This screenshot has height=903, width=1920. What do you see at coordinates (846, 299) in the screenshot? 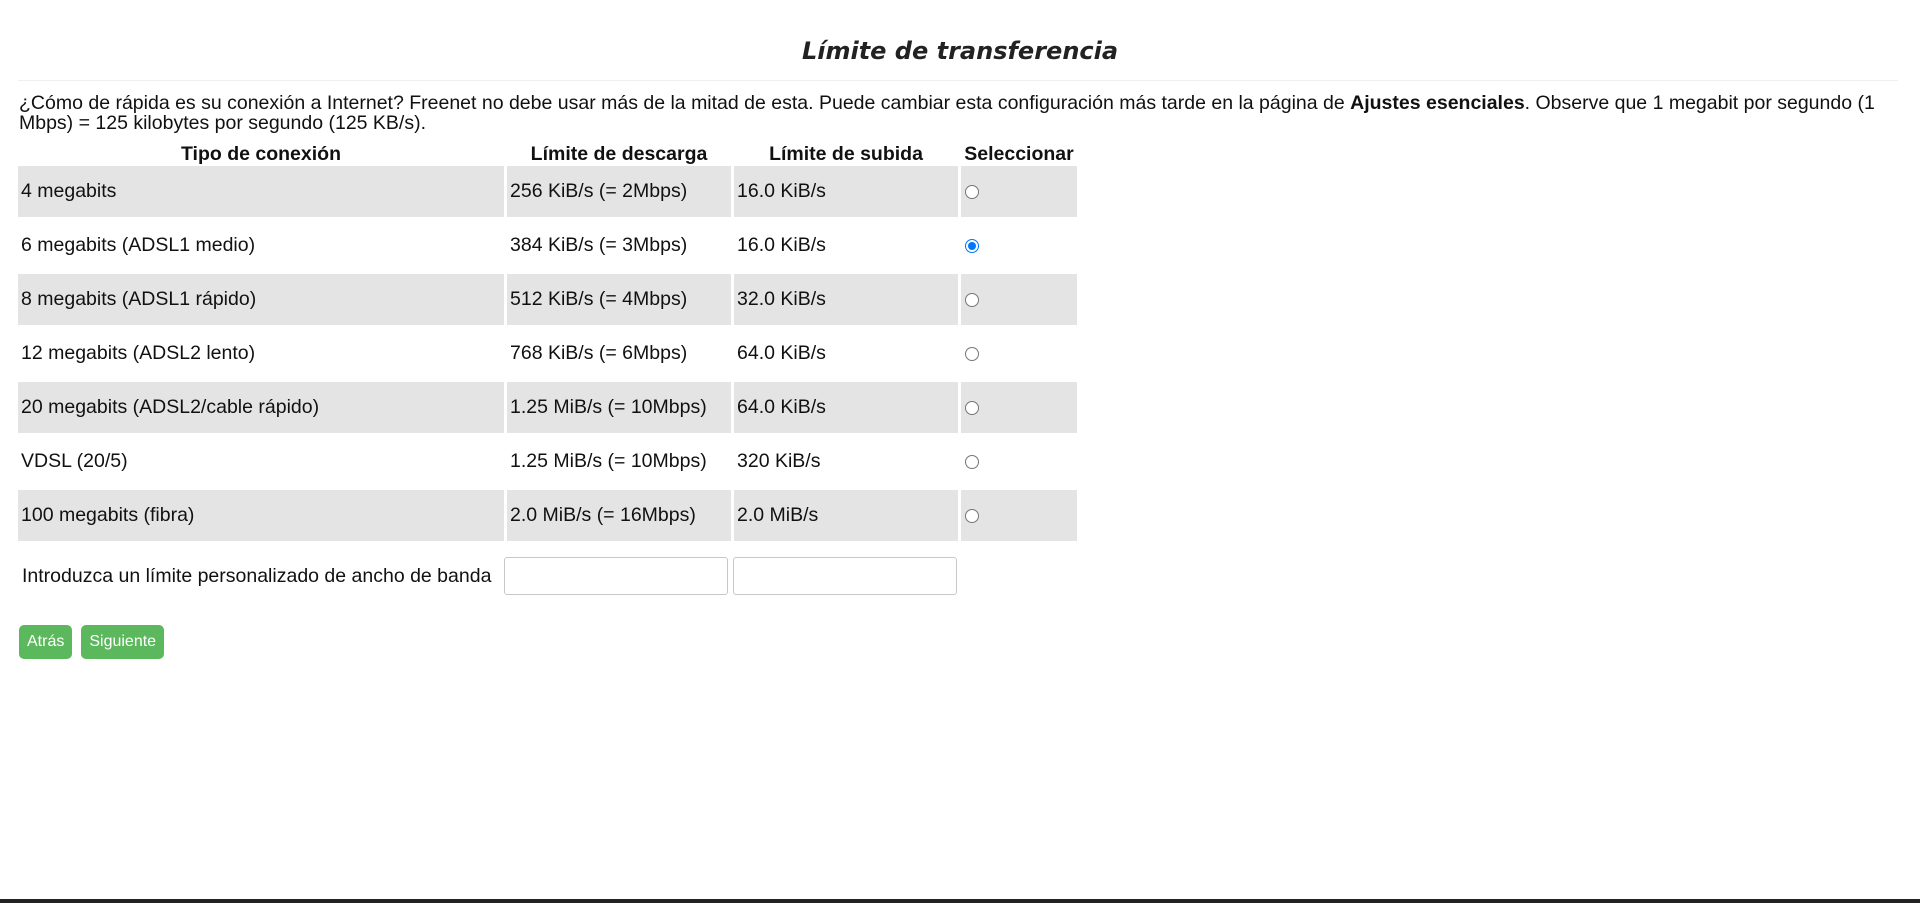
I see `upload-limit: 32.0 KiB/s` at bounding box center [846, 299].